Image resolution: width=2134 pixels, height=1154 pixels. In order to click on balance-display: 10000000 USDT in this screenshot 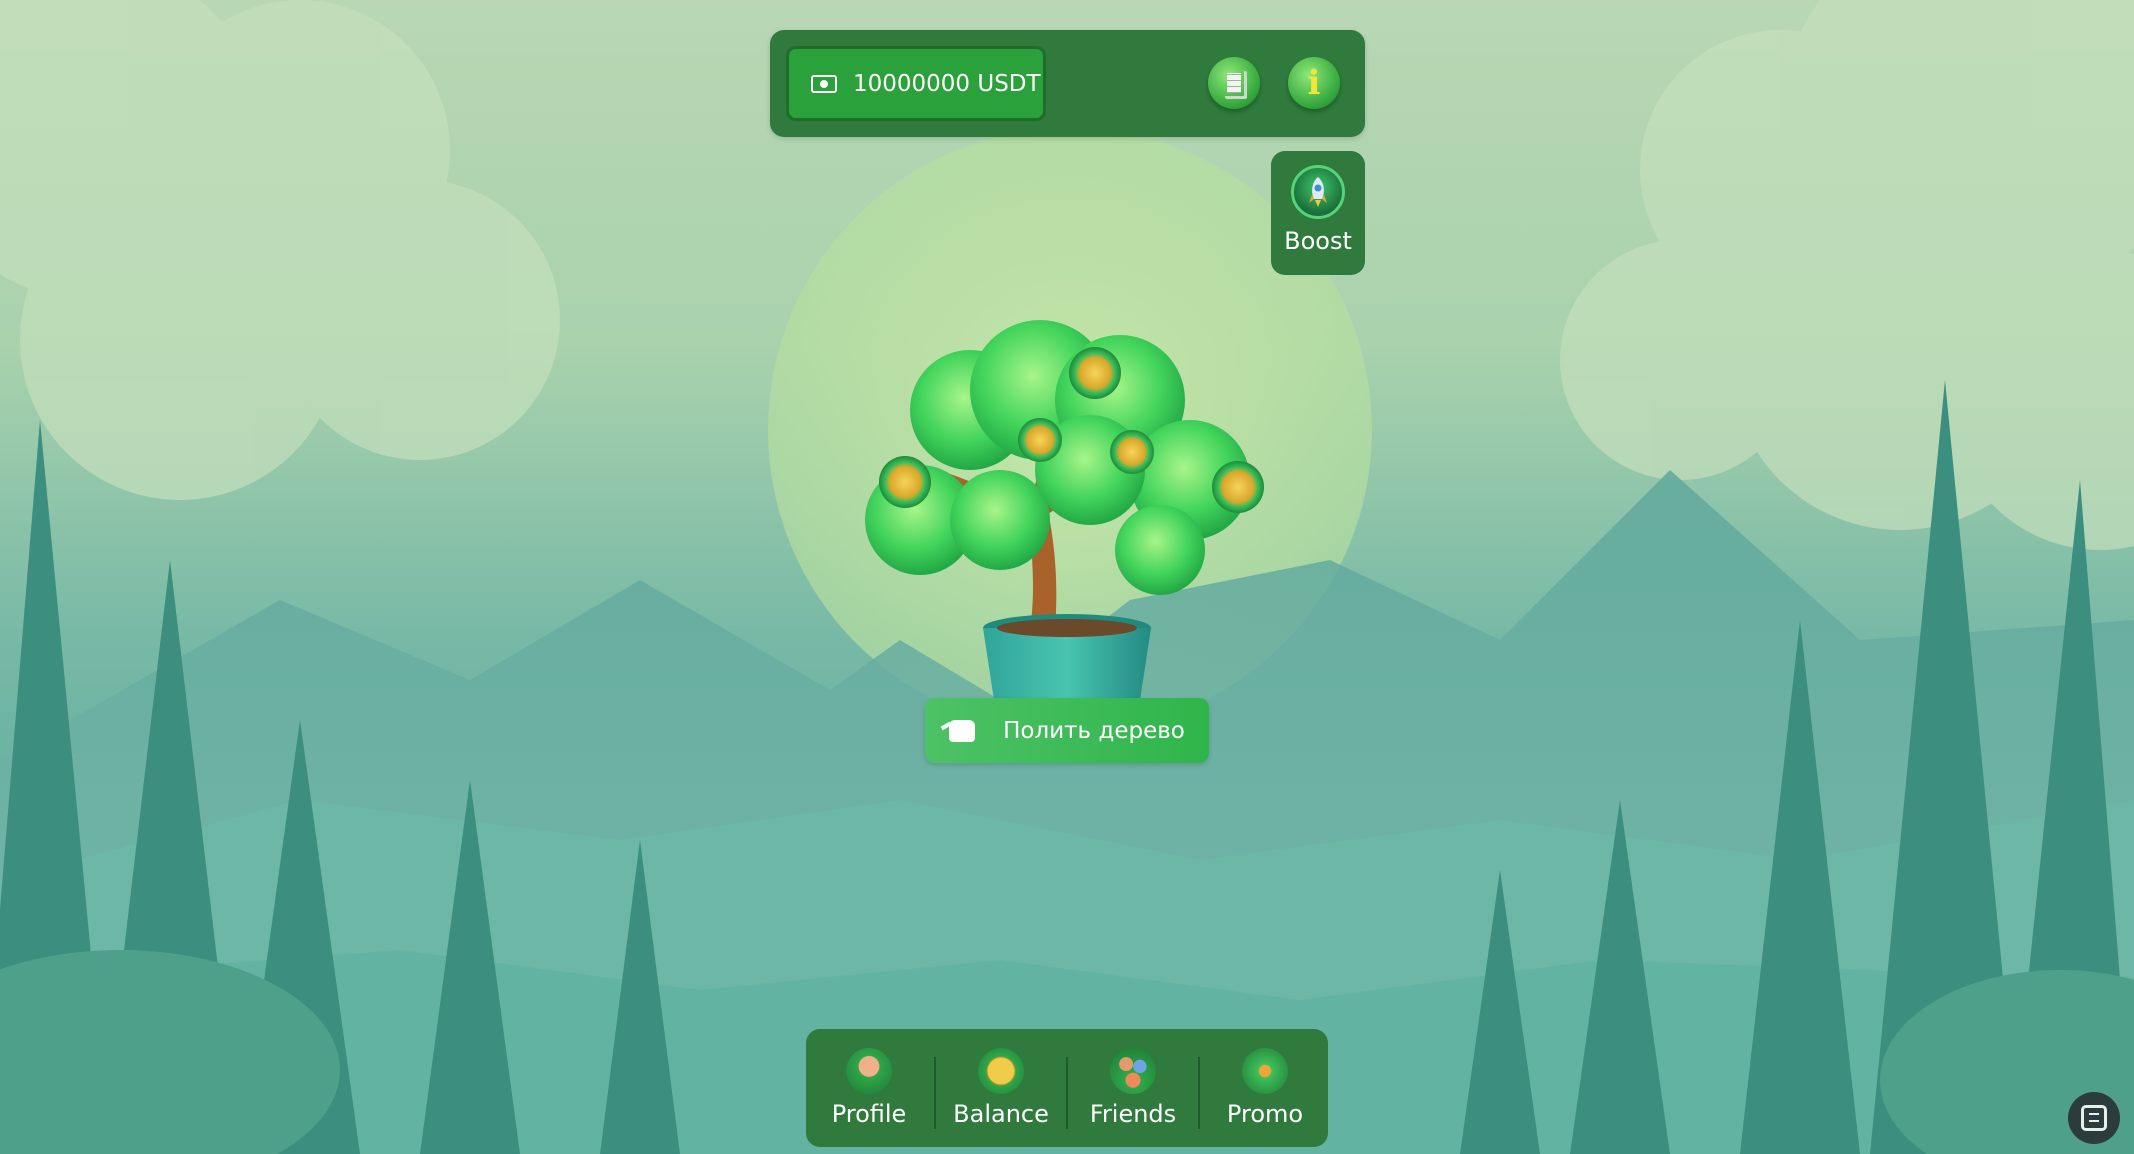, I will do `click(916, 83)`.